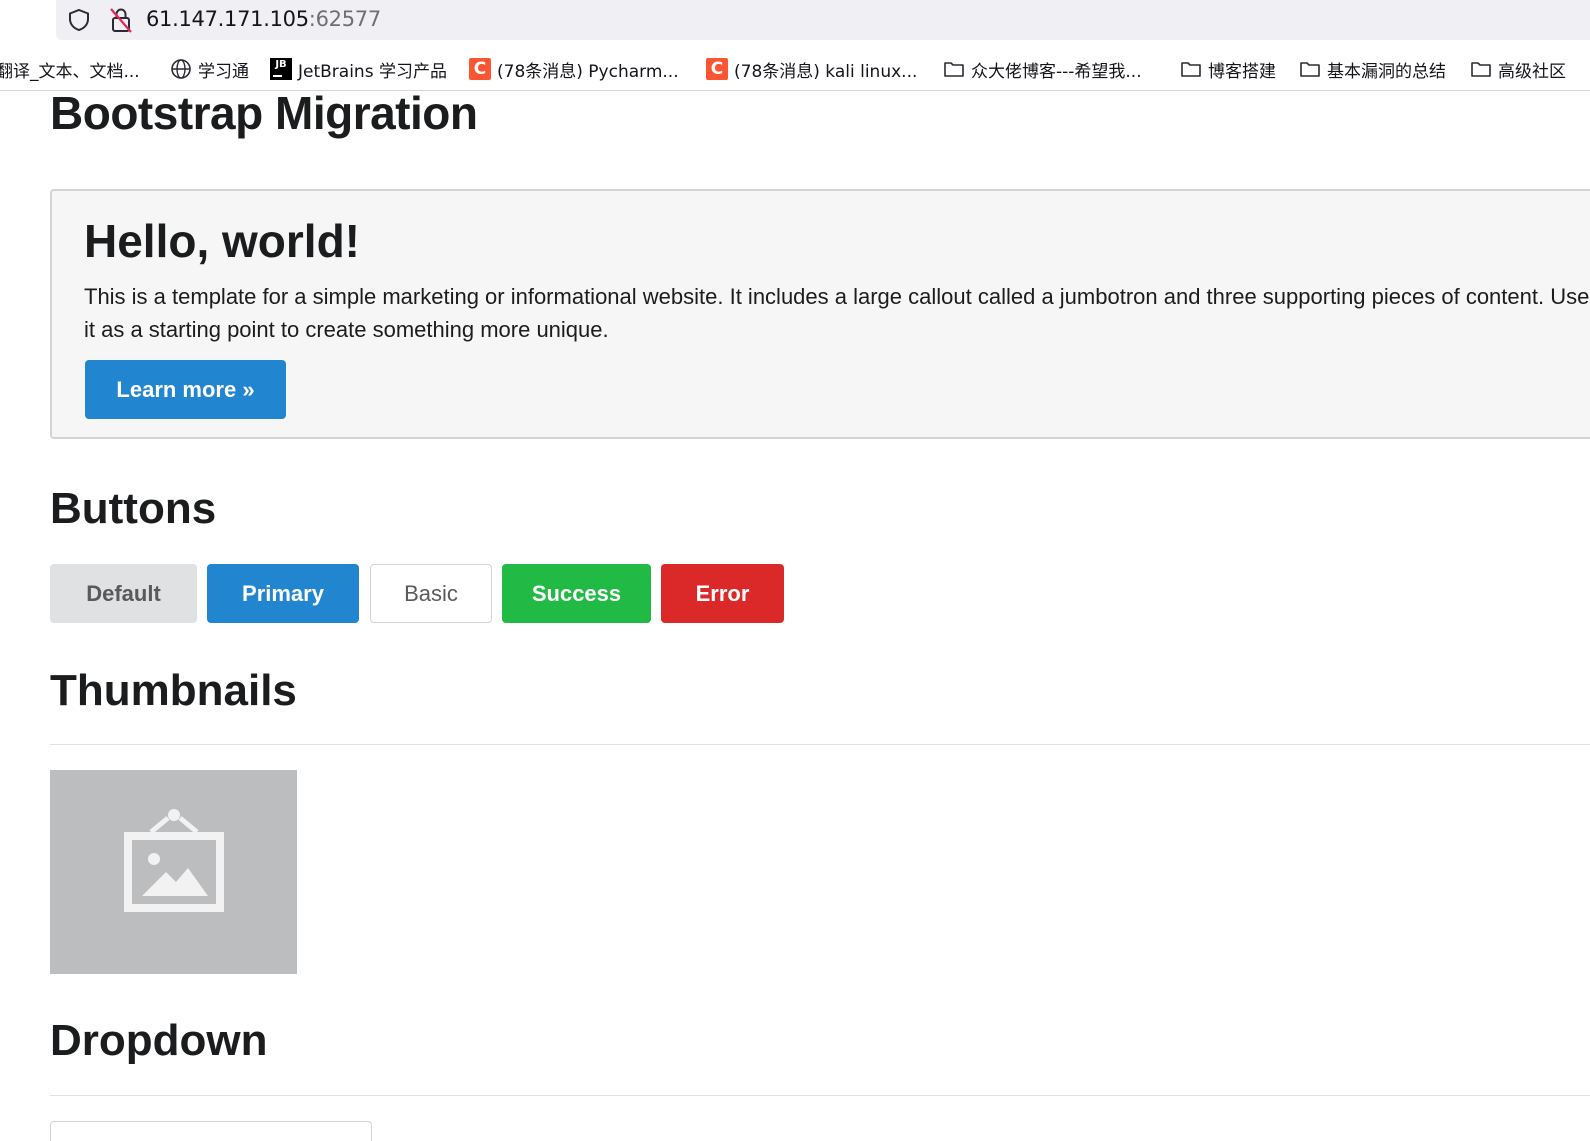 The height and width of the screenshot is (1141, 1590). I want to click on learn-more-button: Learn more », so click(185, 389).